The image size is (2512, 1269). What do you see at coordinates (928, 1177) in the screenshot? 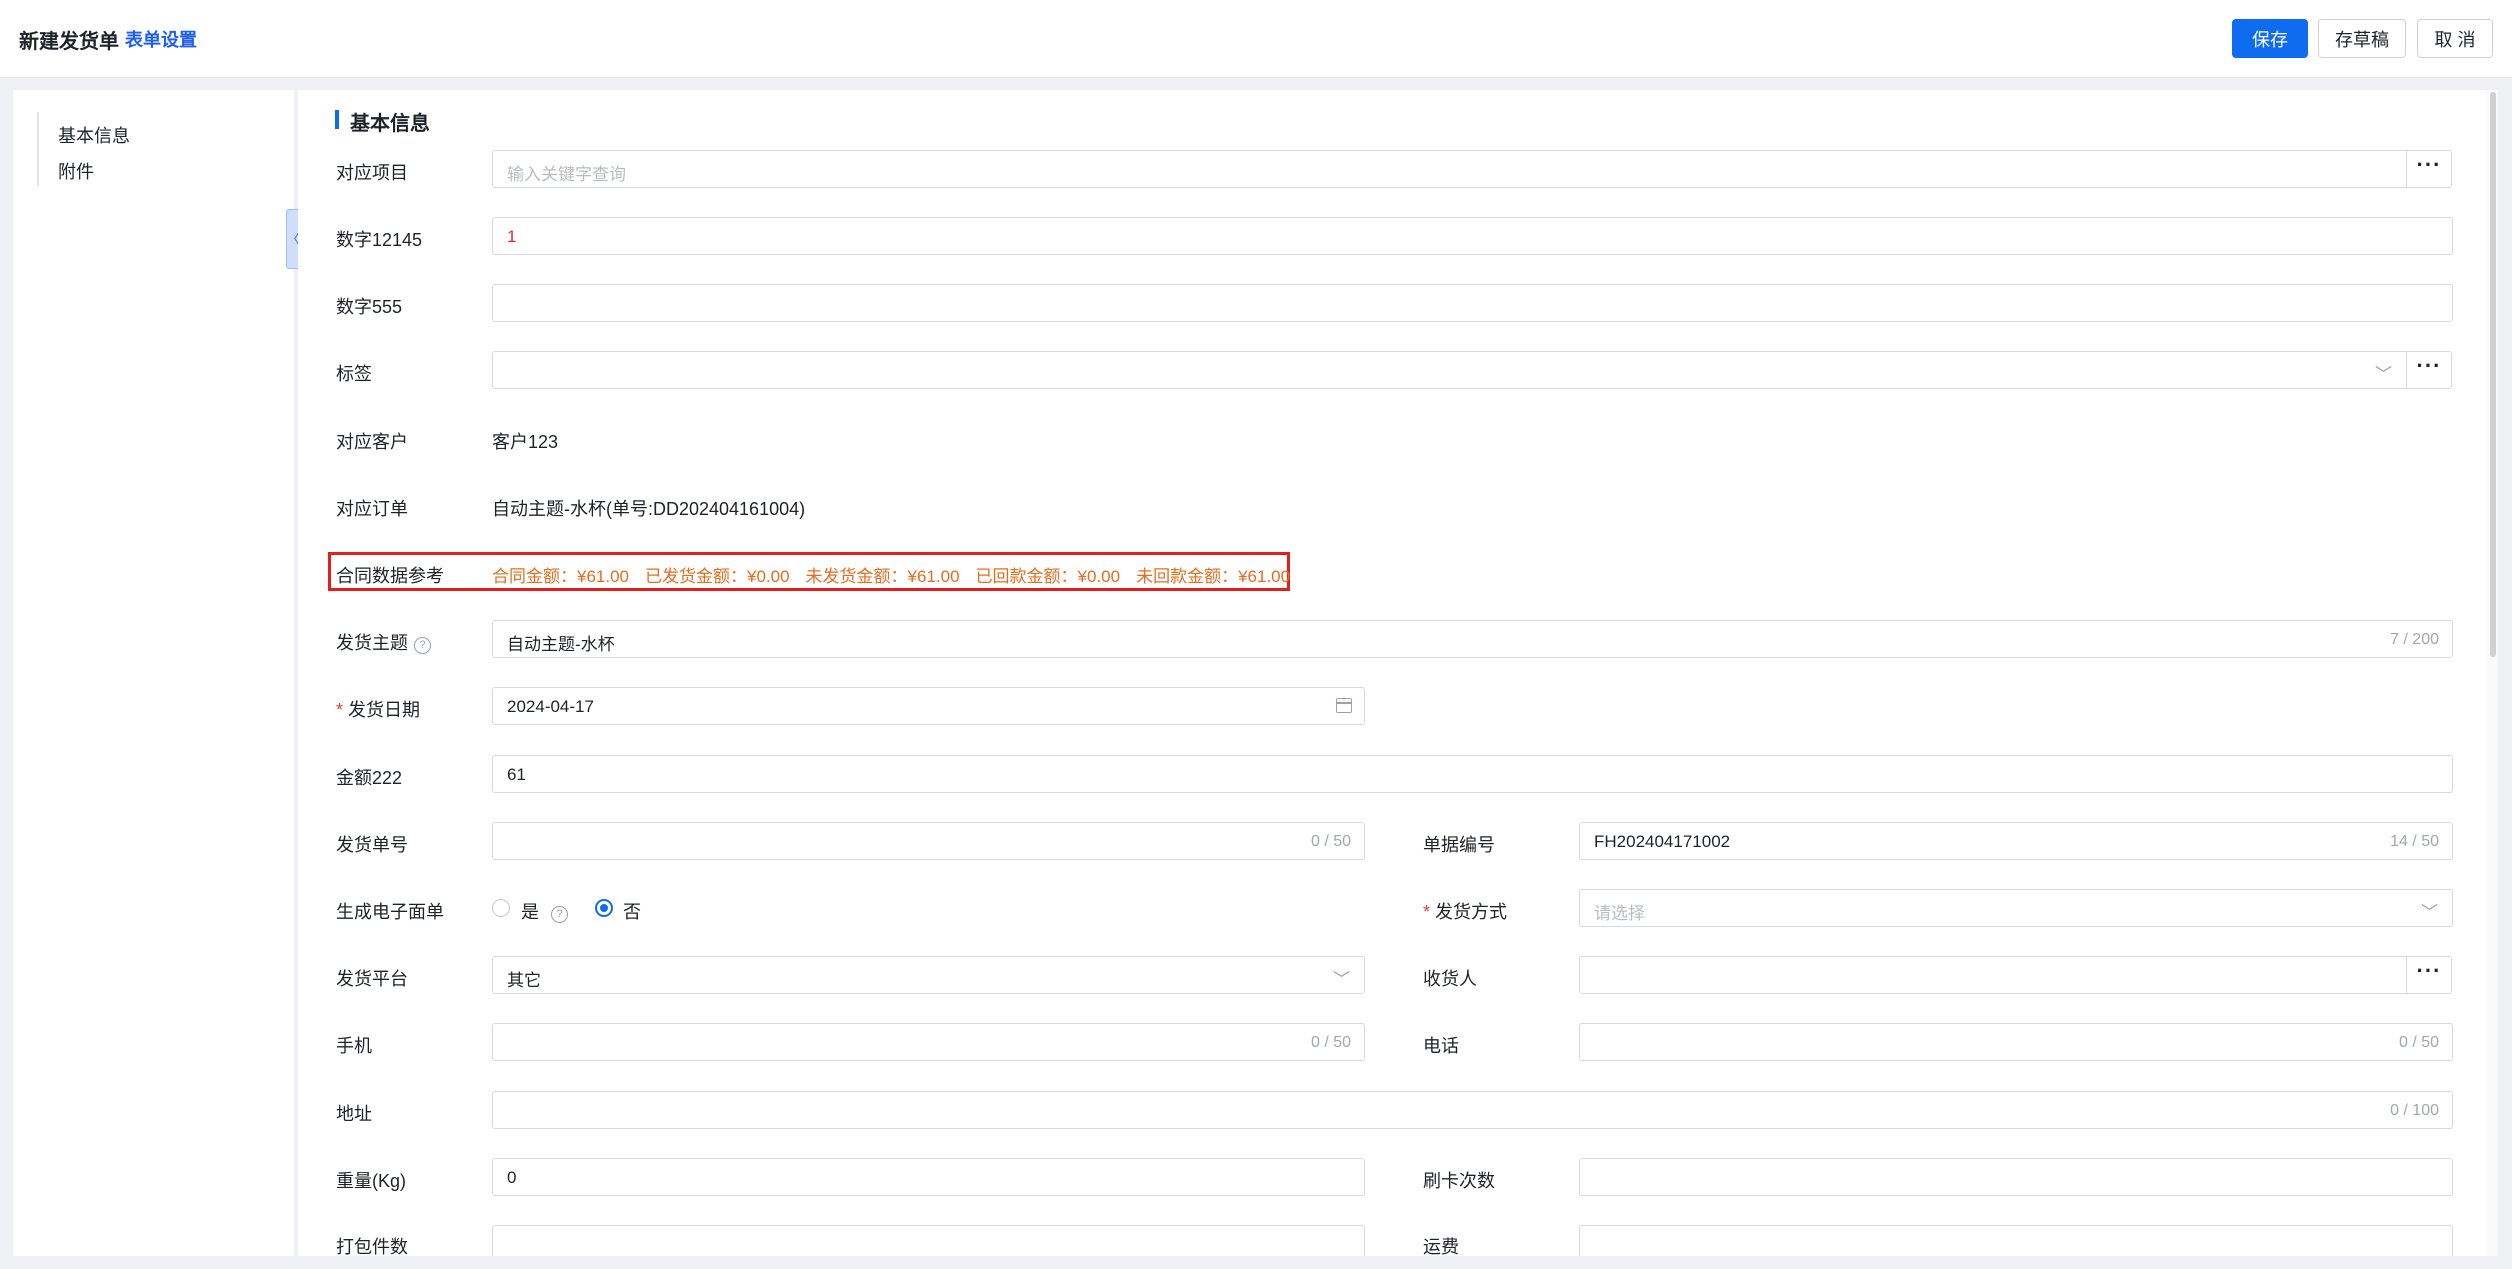
I see `weight-input: 0` at bounding box center [928, 1177].